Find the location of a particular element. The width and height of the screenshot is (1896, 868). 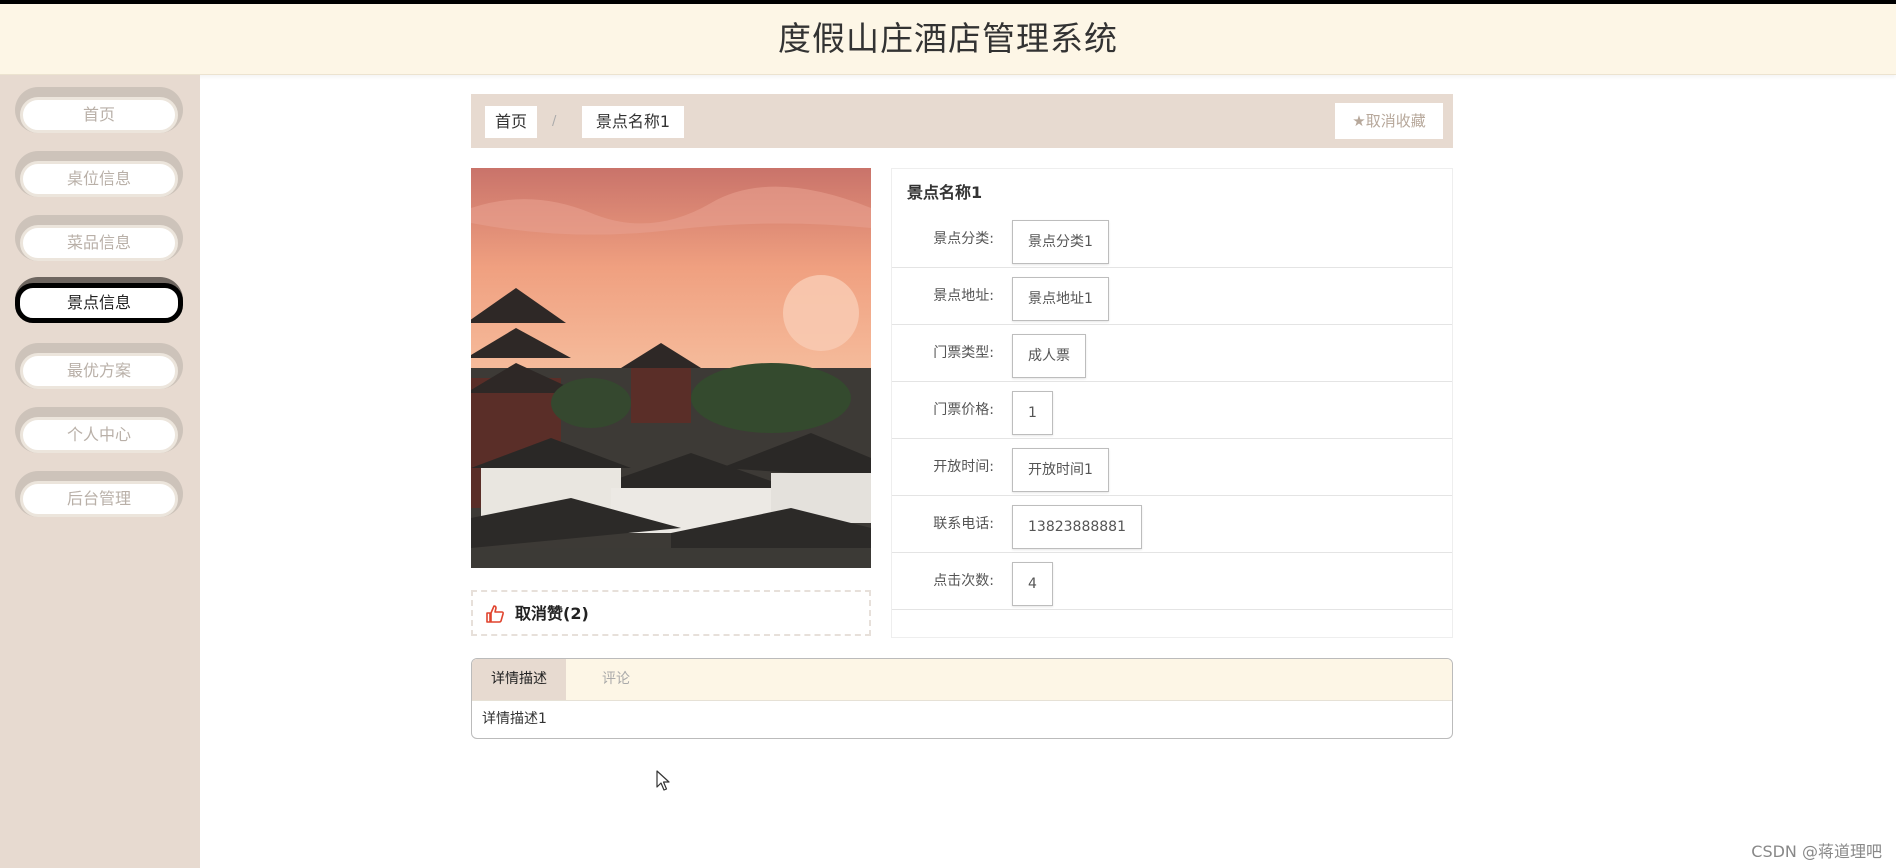

field-label: 门票类型: is located at coordinates (963, 353).